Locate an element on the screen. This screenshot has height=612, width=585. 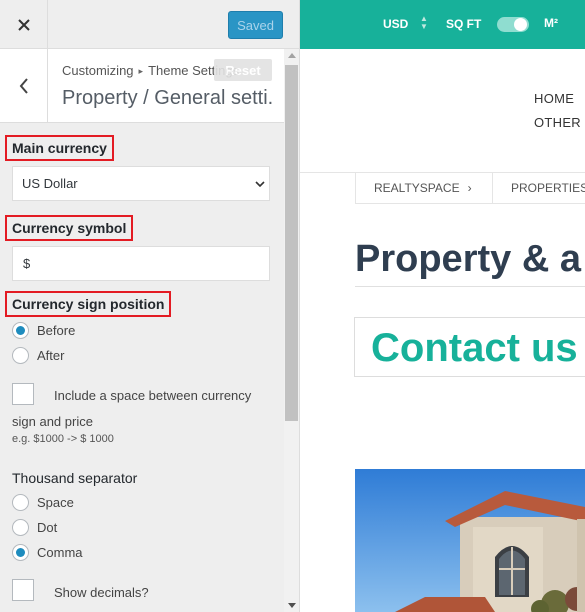
breadcrumb-root: Customizing is located at coordinates (98, 70).